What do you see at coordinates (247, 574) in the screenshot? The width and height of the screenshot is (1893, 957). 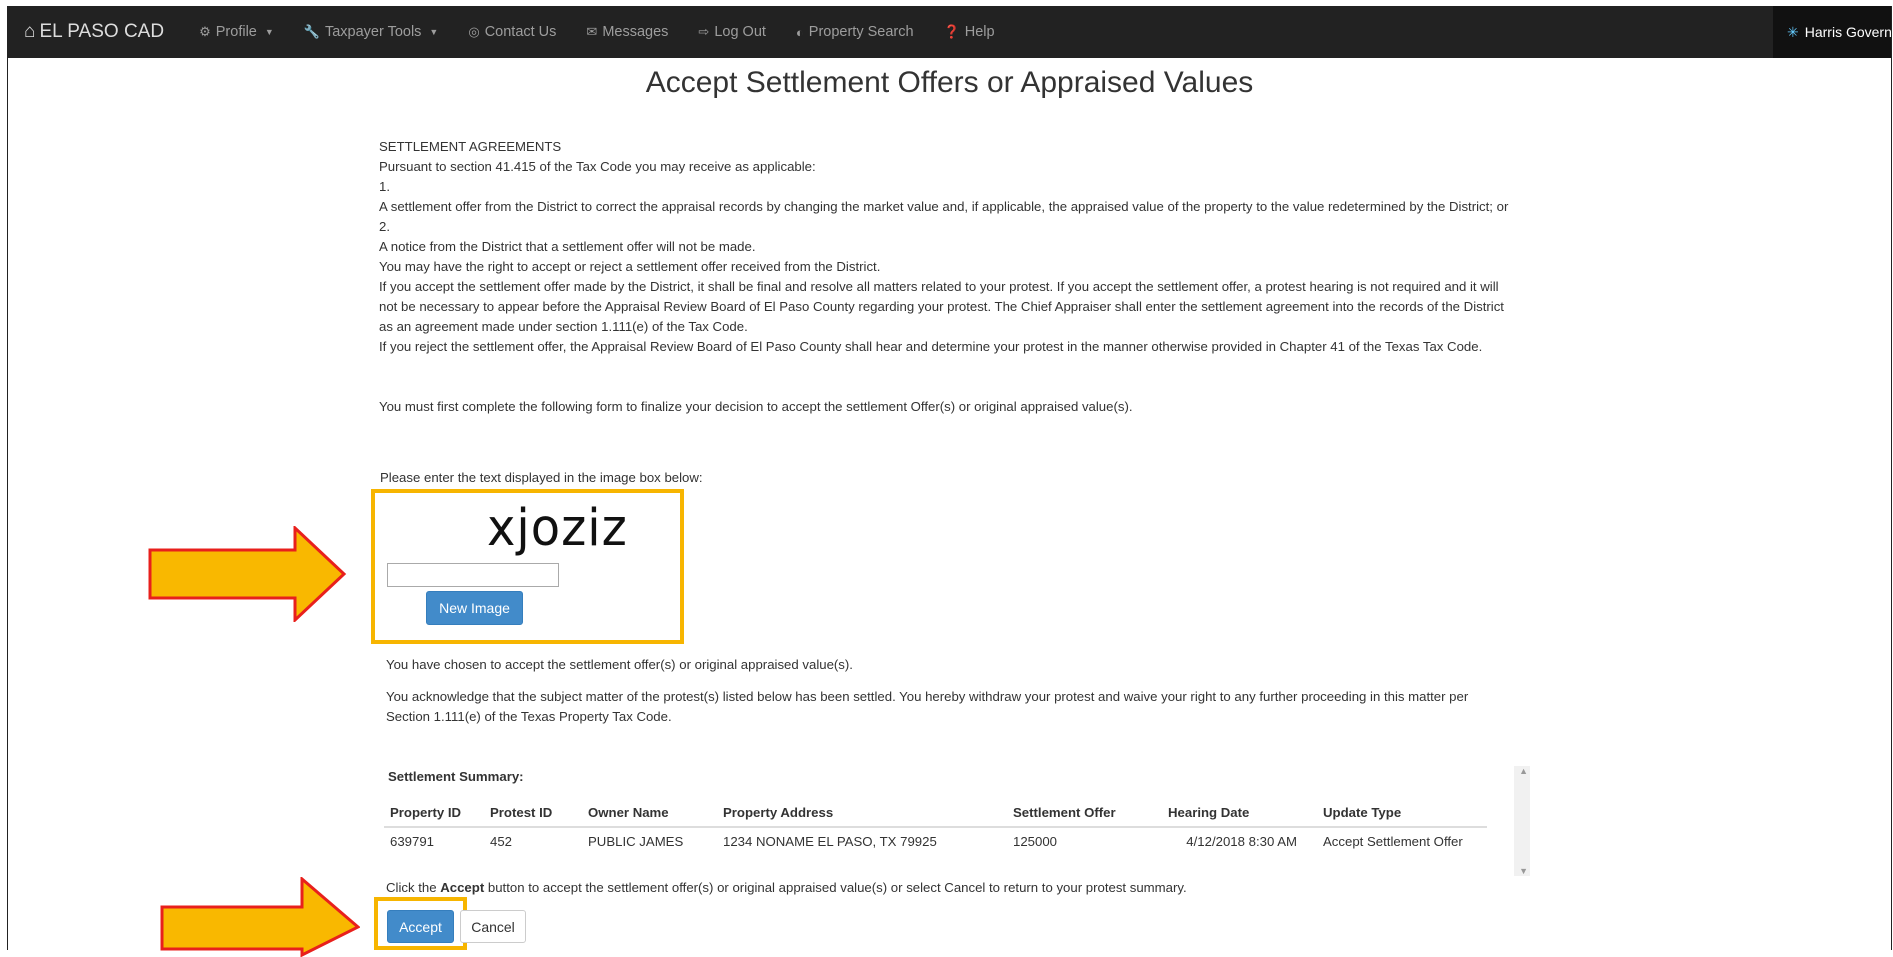 I see `arrow-pointer-captcha` at bounding box center [247, 574].